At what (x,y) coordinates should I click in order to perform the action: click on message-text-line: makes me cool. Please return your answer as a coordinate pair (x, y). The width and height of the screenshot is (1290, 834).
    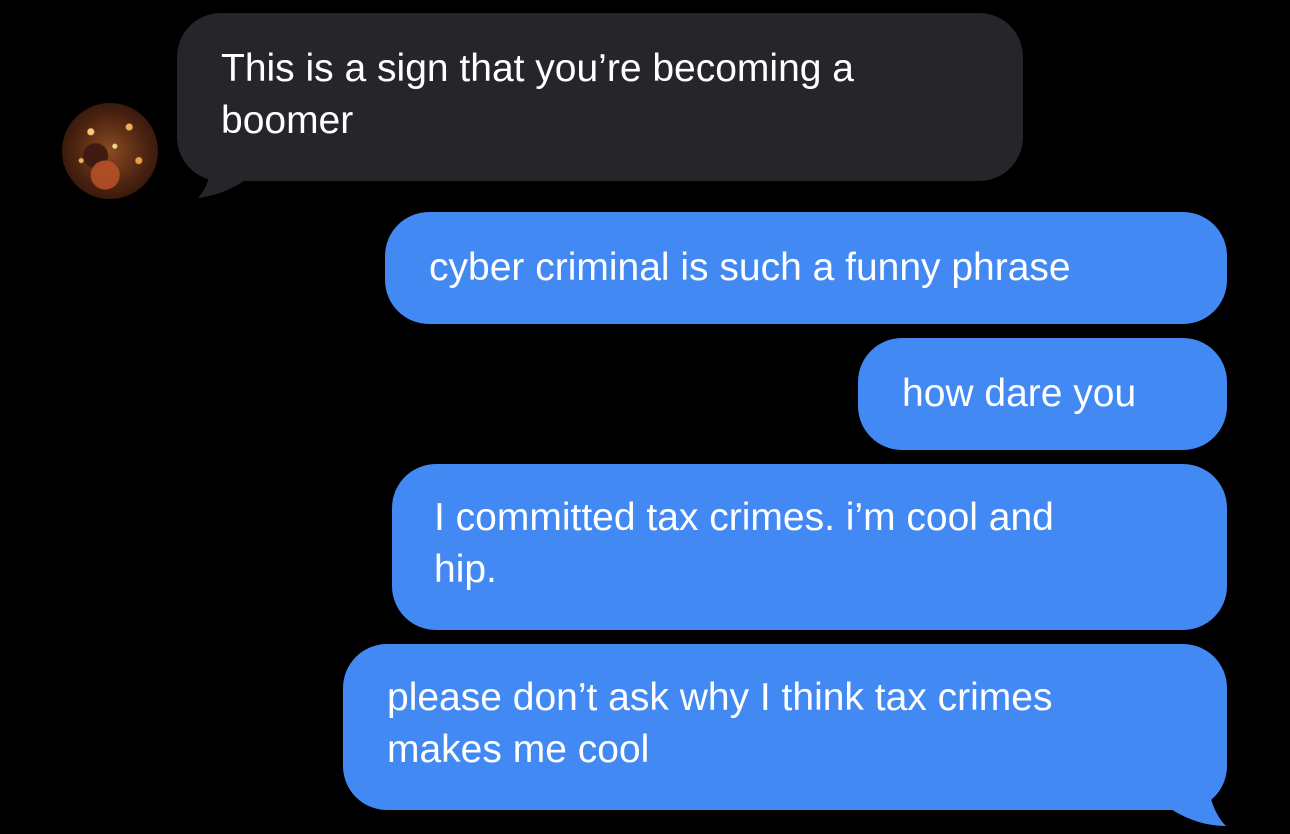
    Looking at the image, I should click on (518, 749).